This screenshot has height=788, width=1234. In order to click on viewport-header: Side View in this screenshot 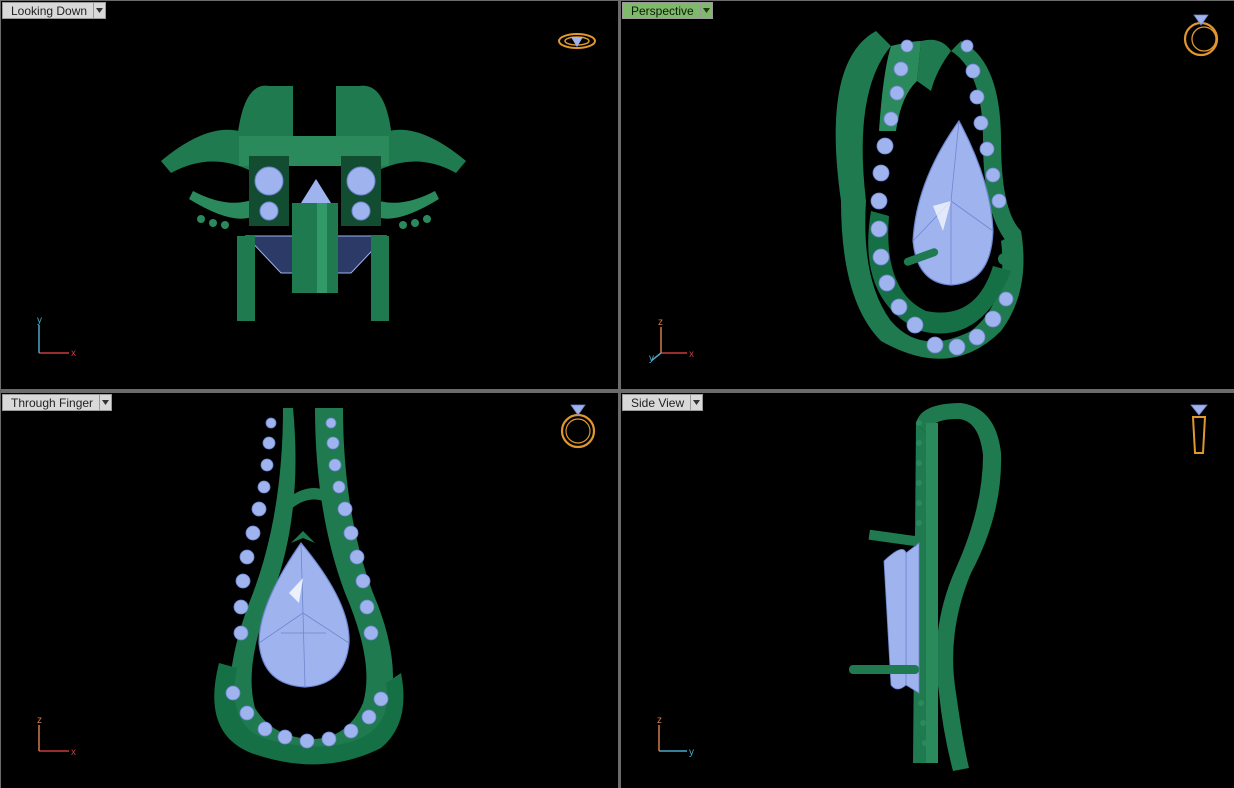, I will do `click(663, 402)`.